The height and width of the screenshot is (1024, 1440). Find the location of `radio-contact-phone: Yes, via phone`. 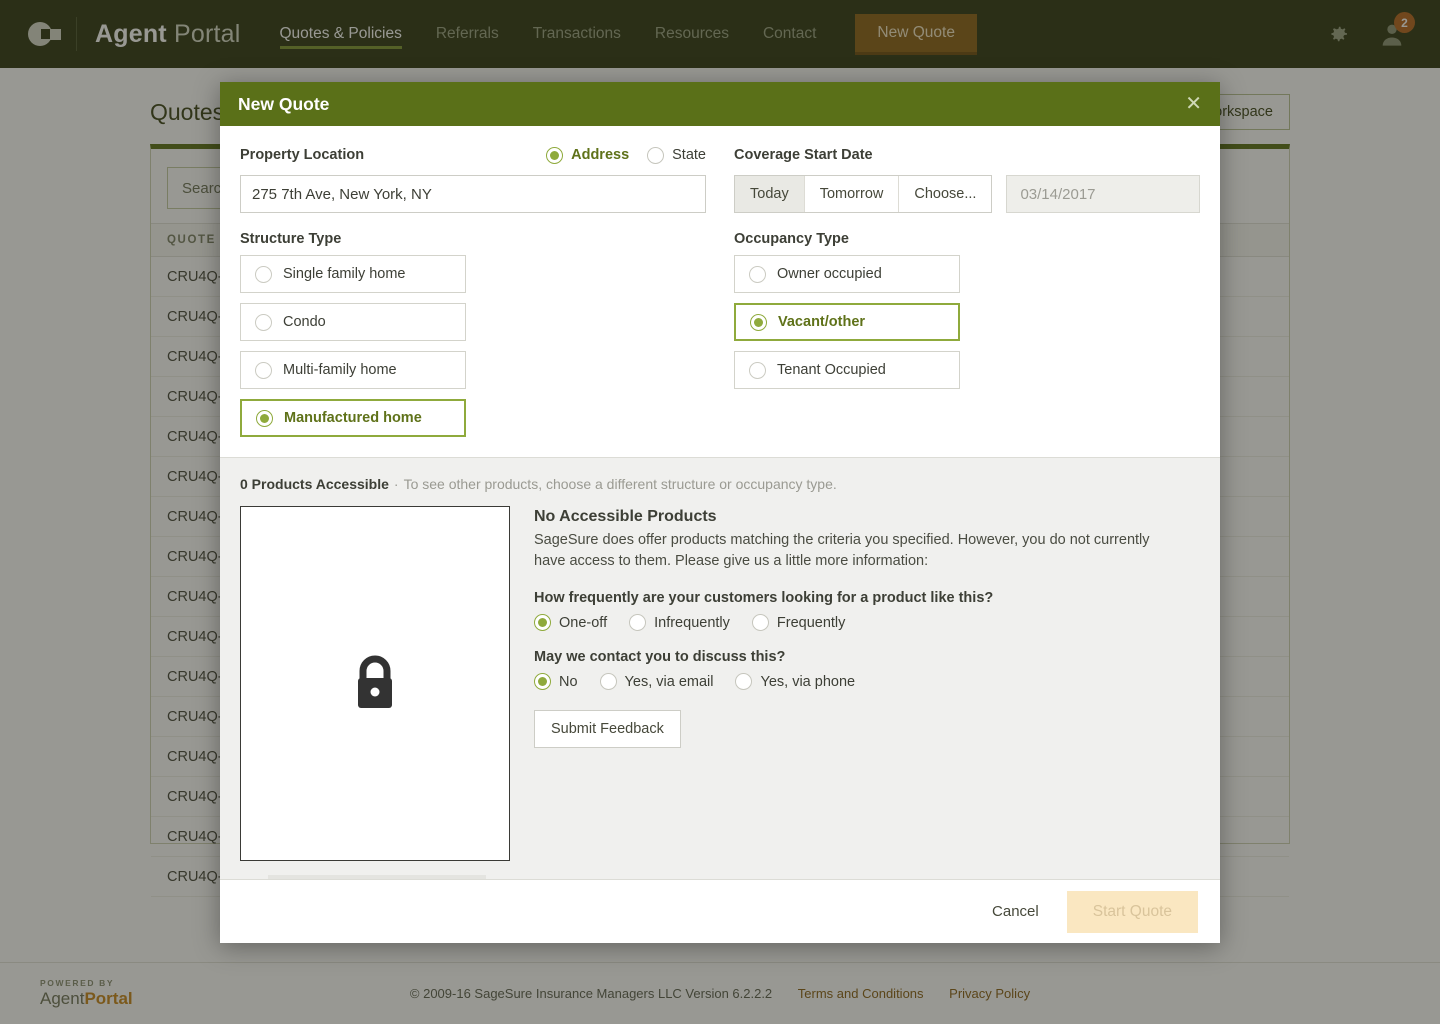

radio-contact-phone: Yes, via phone is located at coordinates (795, 682).